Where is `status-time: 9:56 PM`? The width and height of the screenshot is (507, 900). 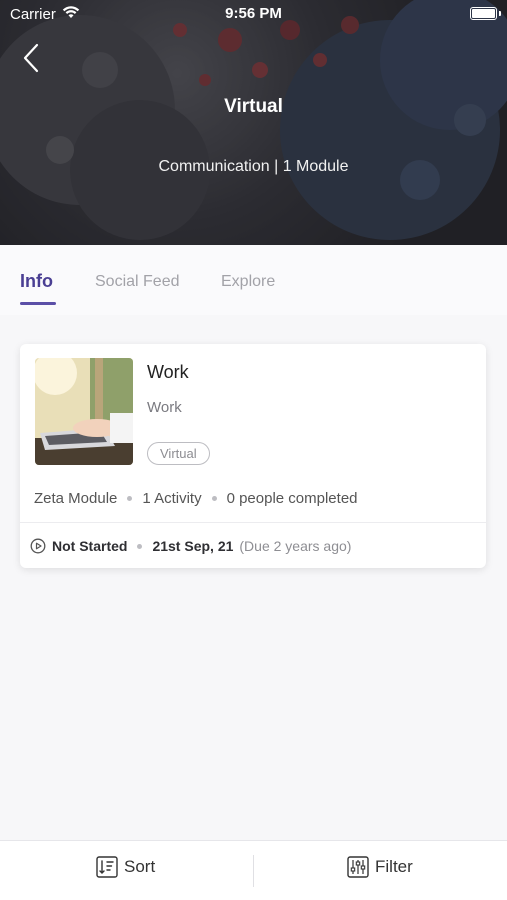 status-time: 9:56 PM is located at coordinates (253, 13).